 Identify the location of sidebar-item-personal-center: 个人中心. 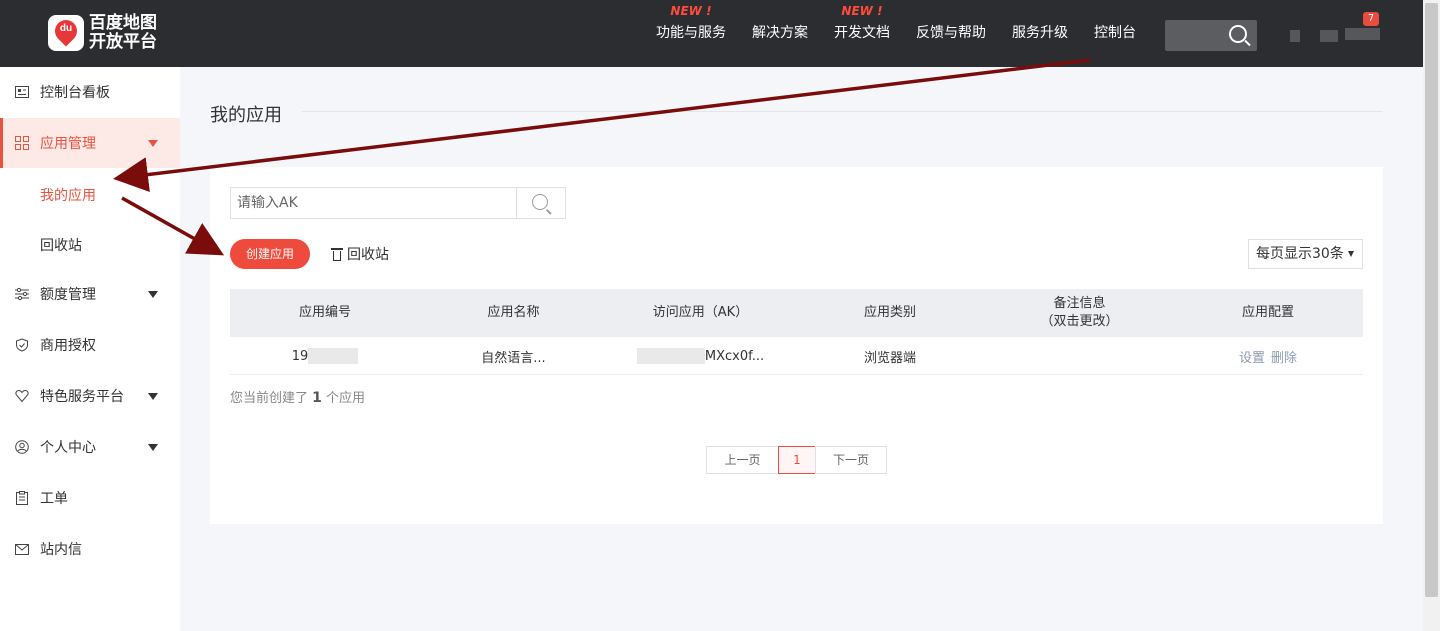
(90, 447).